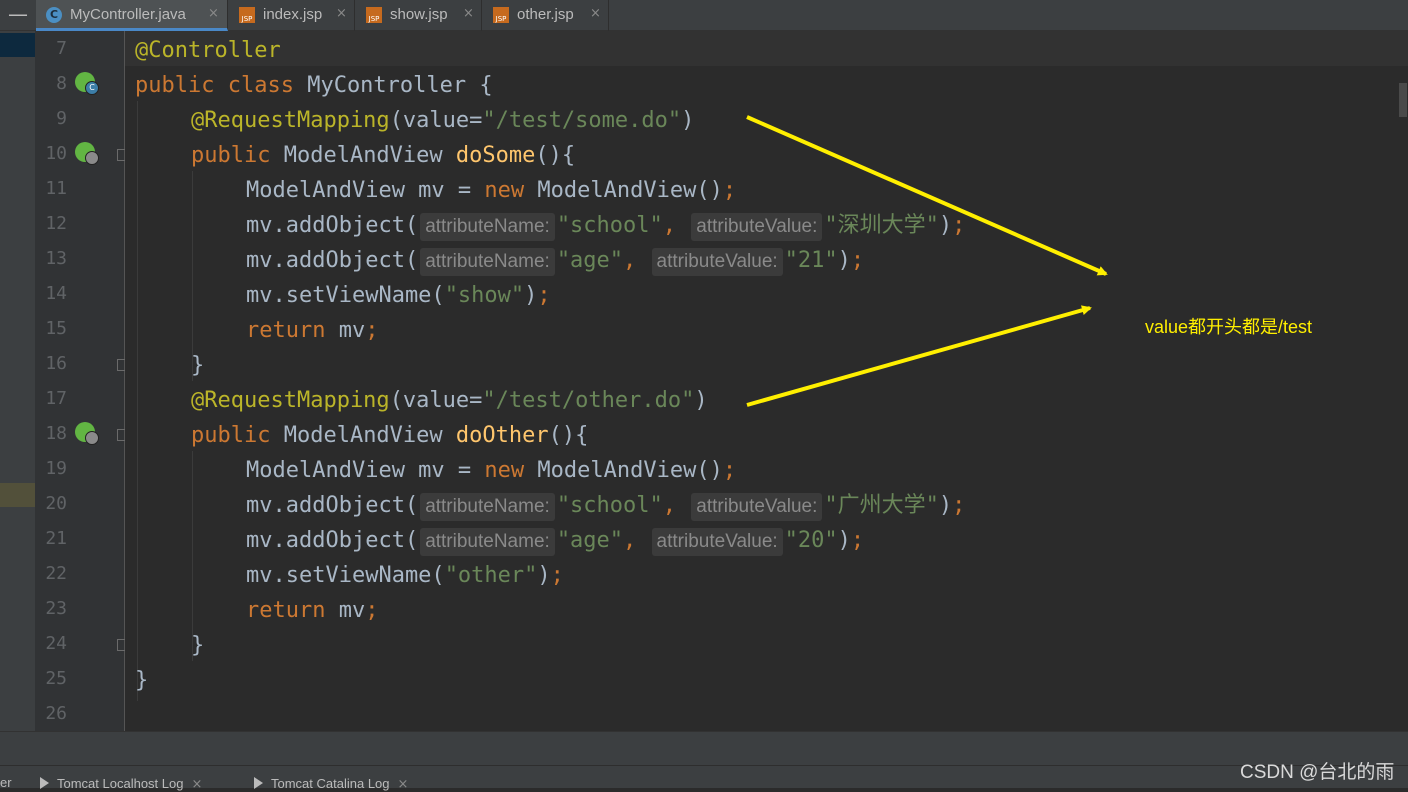 The image size is (1408, 792). Describe the element at coordinates (365, 190) in the screenshot. I see `code-token: ModelAndView mv =` at that location.